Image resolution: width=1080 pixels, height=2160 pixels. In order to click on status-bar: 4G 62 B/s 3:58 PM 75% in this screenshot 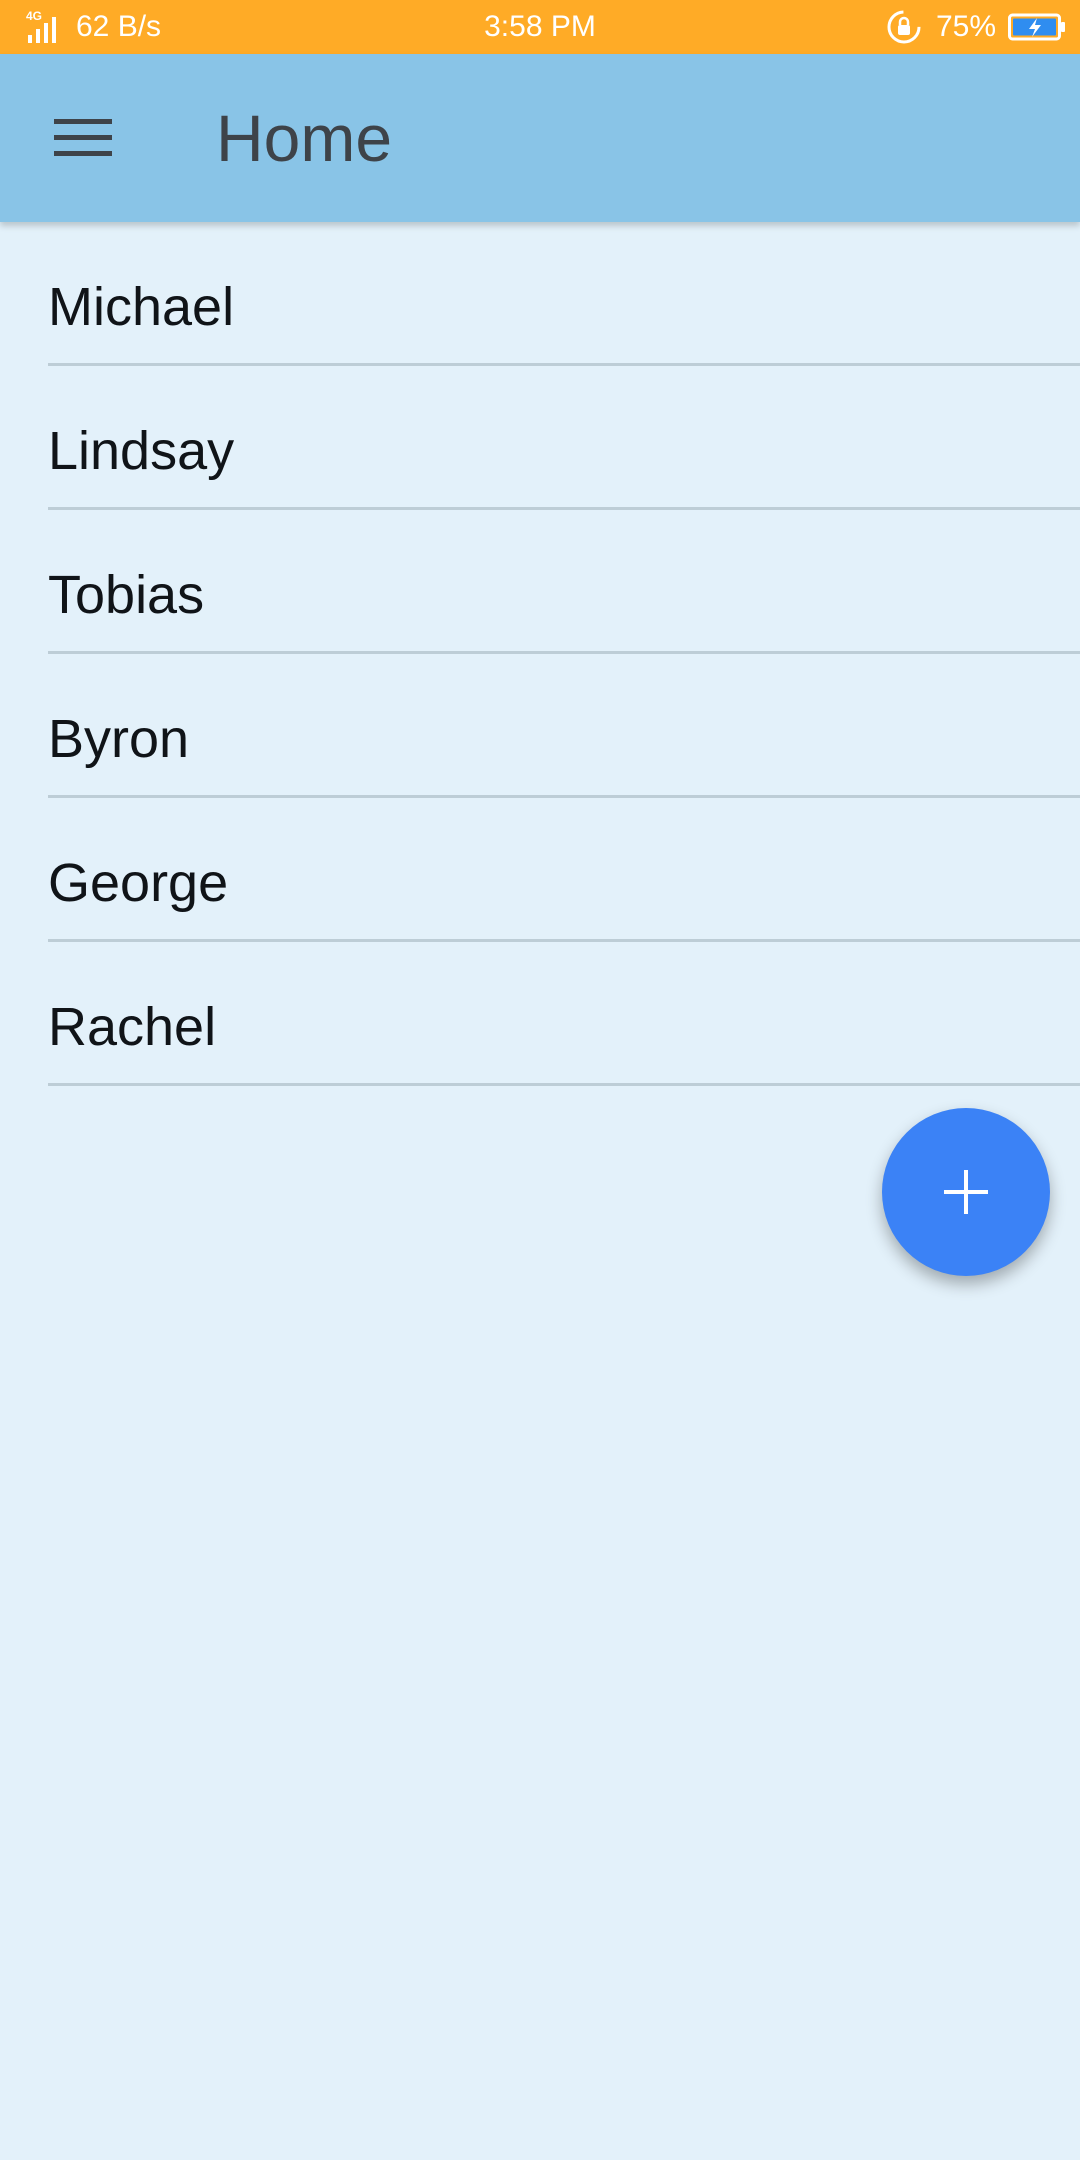, I will do `click(540, 27)`.